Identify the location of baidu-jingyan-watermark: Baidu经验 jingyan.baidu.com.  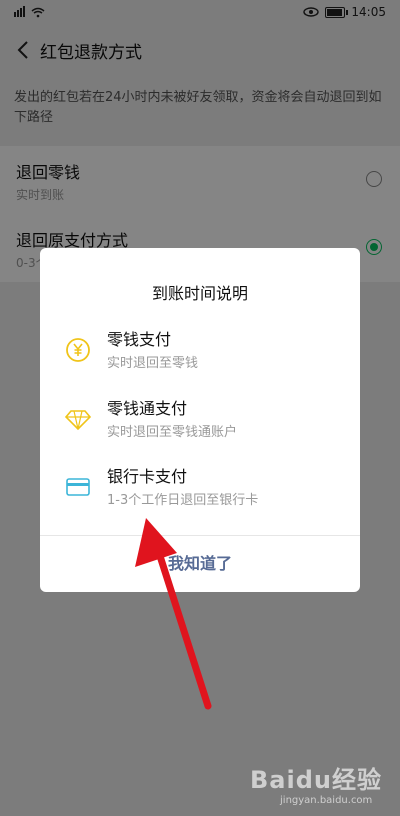
(316, 783).